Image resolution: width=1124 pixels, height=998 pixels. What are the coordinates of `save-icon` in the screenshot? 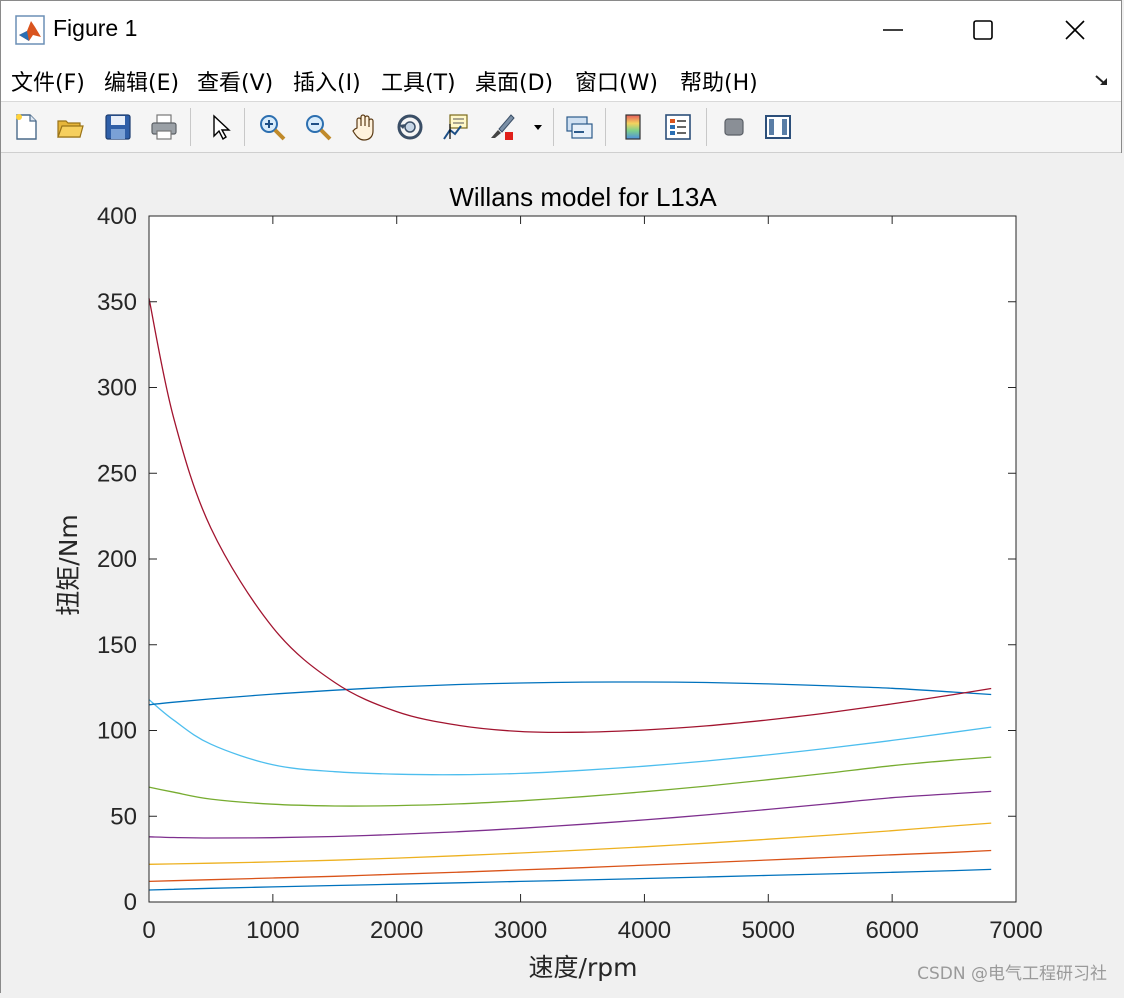 It's located at (118, 127).